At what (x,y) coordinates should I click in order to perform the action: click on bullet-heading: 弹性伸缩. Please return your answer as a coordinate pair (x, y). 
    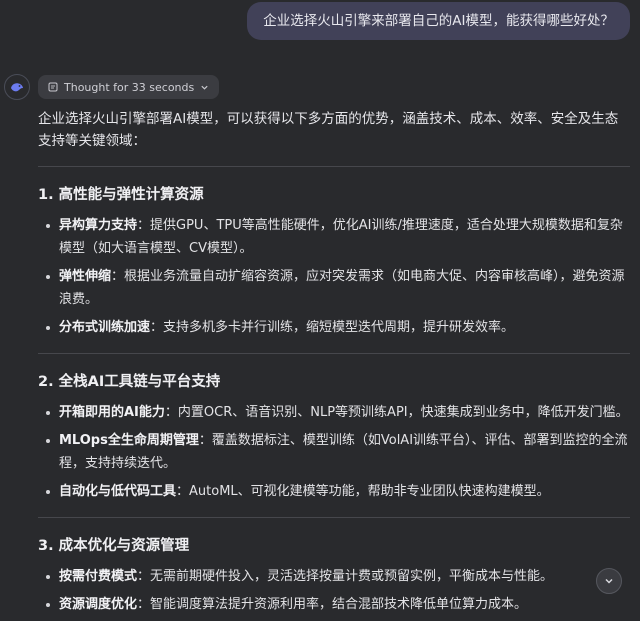
    Looking at the image, I should click on (85, 276).